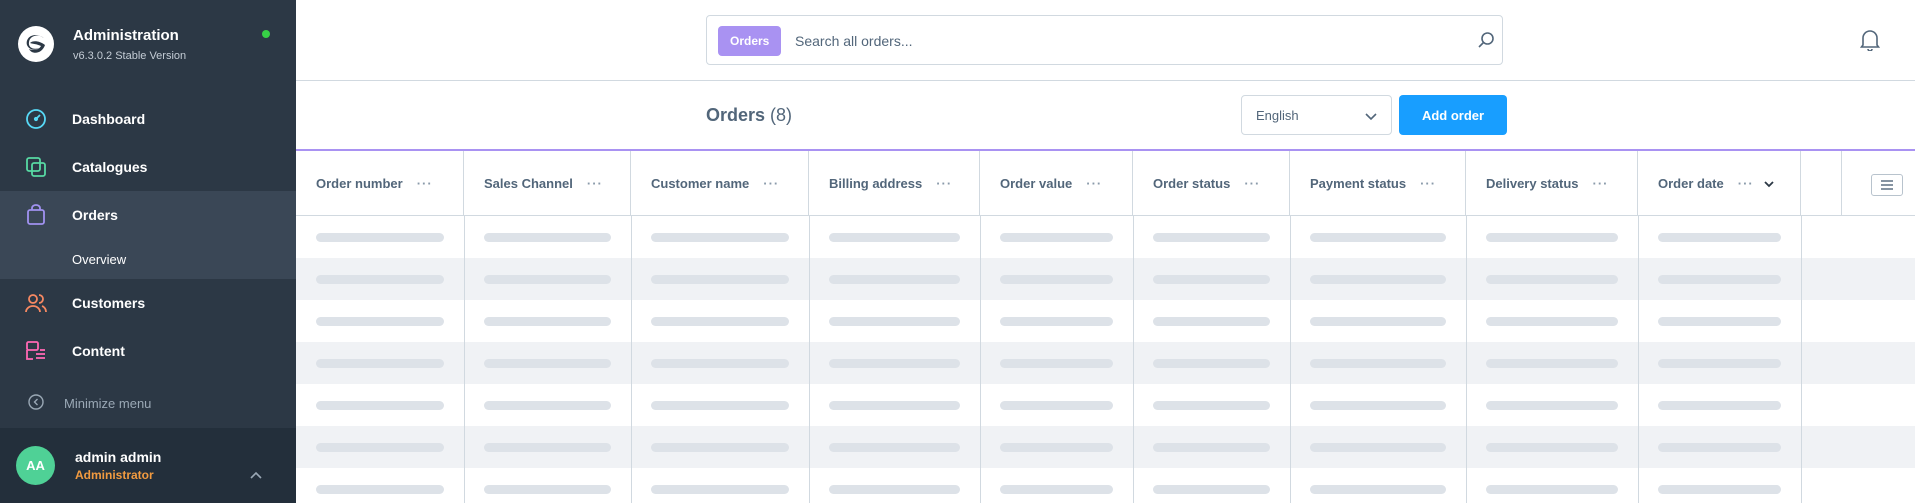 Image resolution: width=1915 pixels, height=503 pixels. I want to click on column-label: Order date, so click(1691, 183).